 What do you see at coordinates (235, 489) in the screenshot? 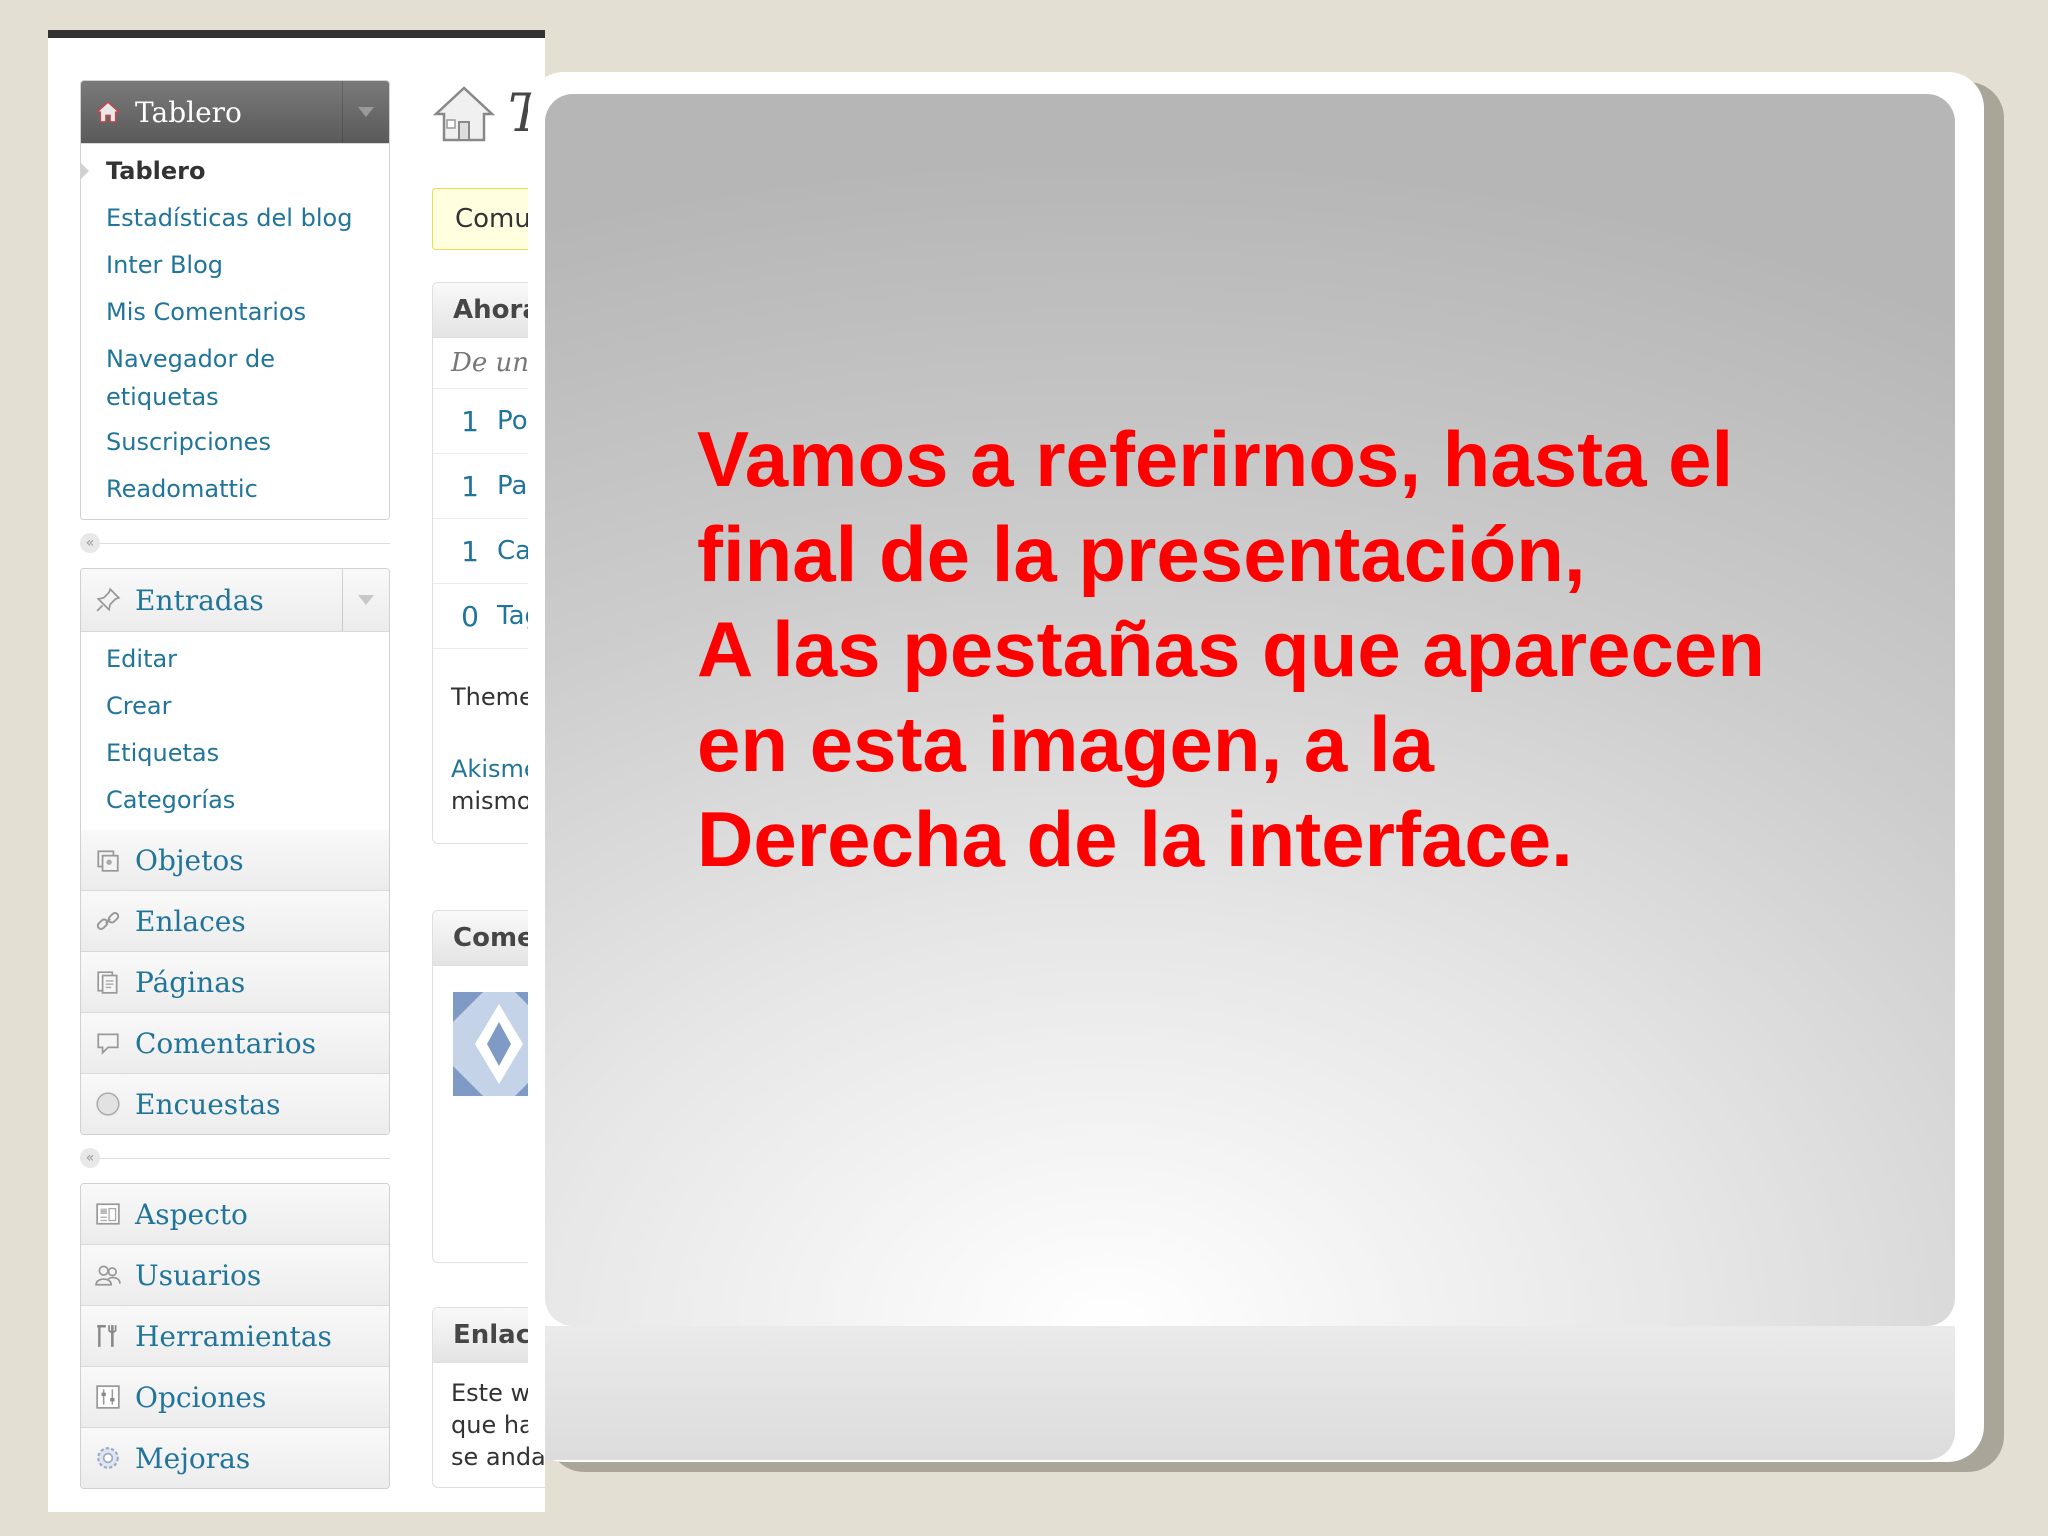
I see `submenu-item-readomattic: Readomattic` at bounding box center [235, 489].